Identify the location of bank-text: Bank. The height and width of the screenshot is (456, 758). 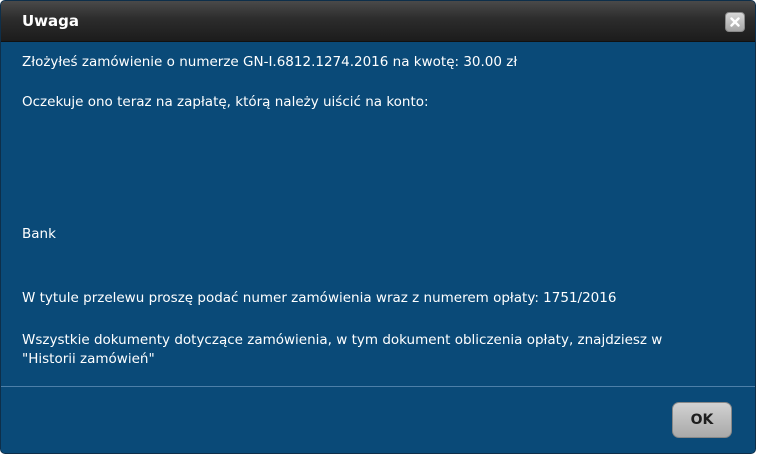
(39, 234).